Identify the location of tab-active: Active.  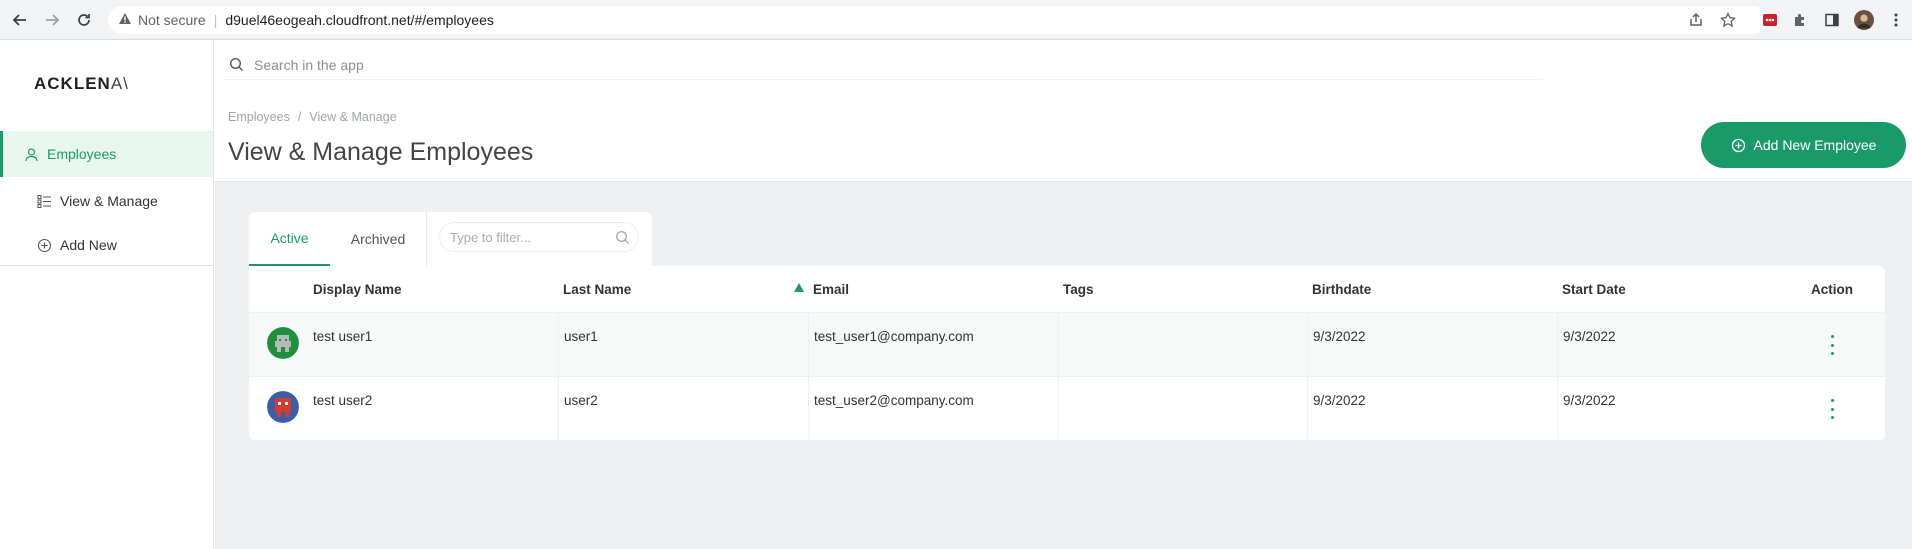
(289, 239).